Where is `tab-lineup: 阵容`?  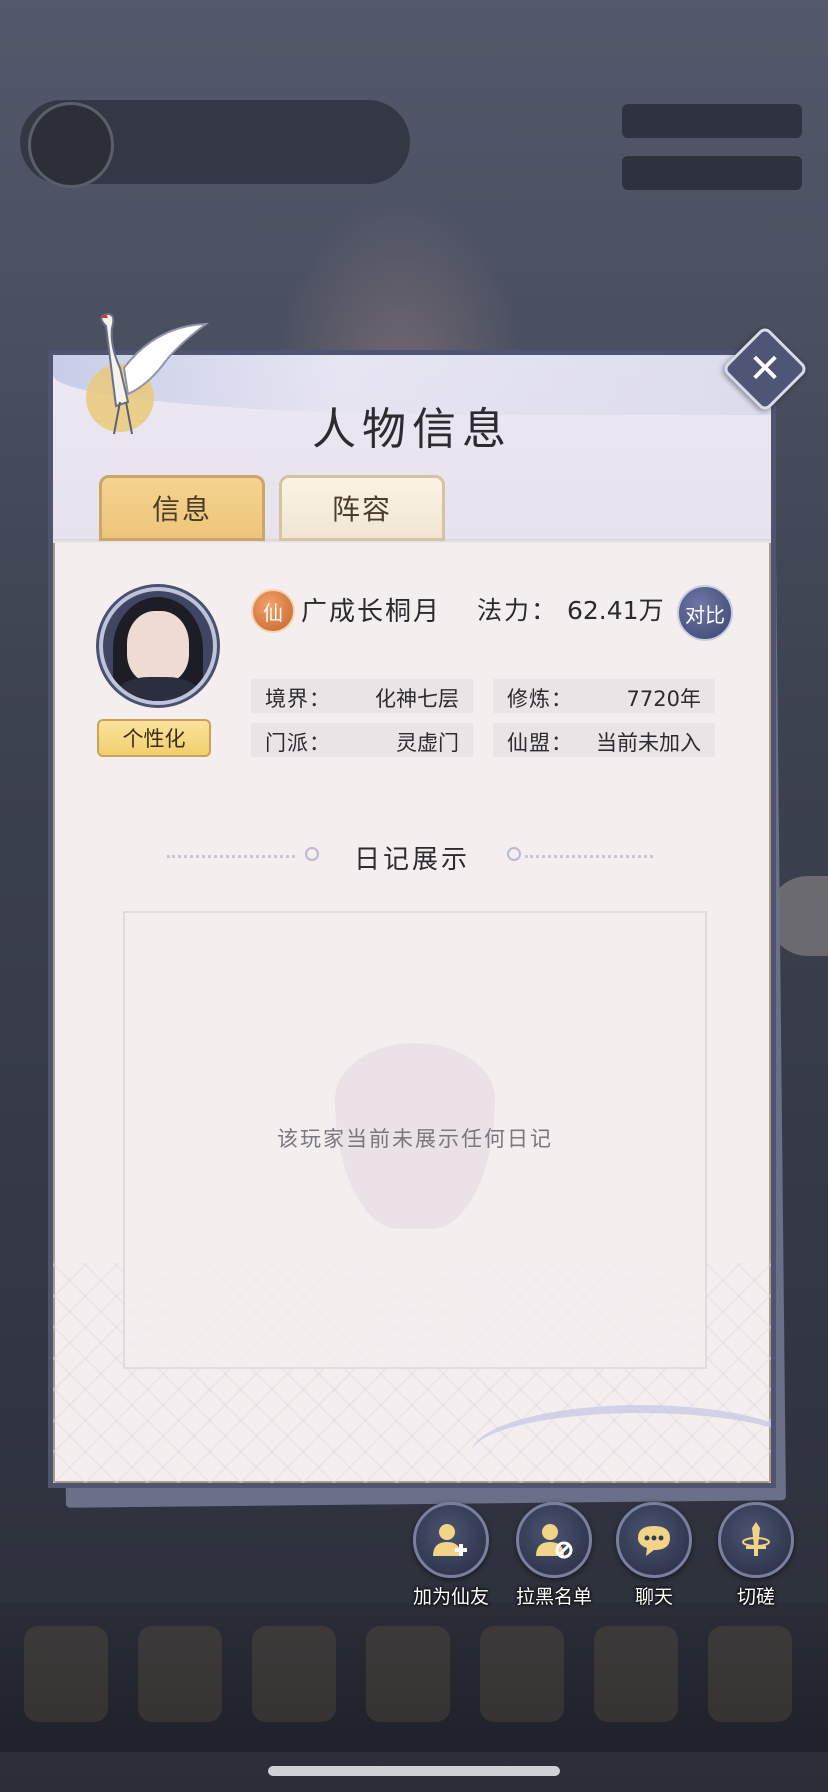
tab-lineup: 阵容 is located at coordinates (362, 508).